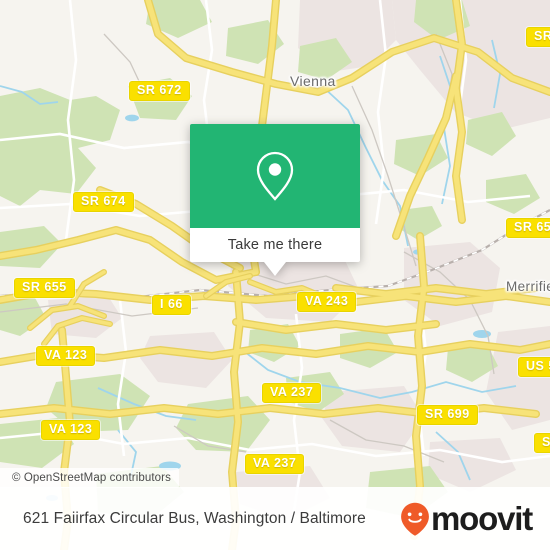 The width and height of the screenshot is (550, 550). I want to click on road-shield-sr-650: SR 650, so click(528, 228).